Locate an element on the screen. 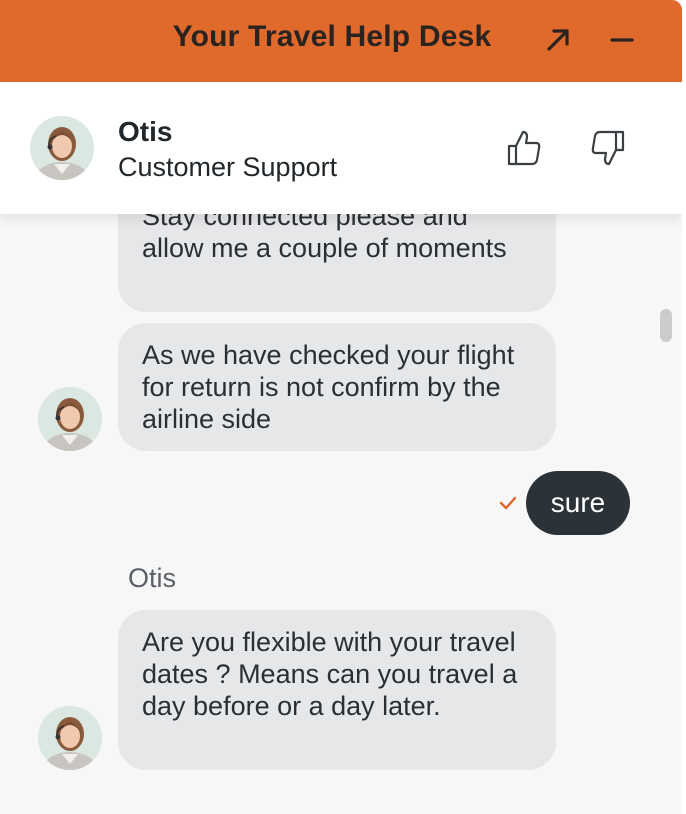 This screenshot has width=686, height=814. sender-name-label: Otis is located at coordinates (152, 578).